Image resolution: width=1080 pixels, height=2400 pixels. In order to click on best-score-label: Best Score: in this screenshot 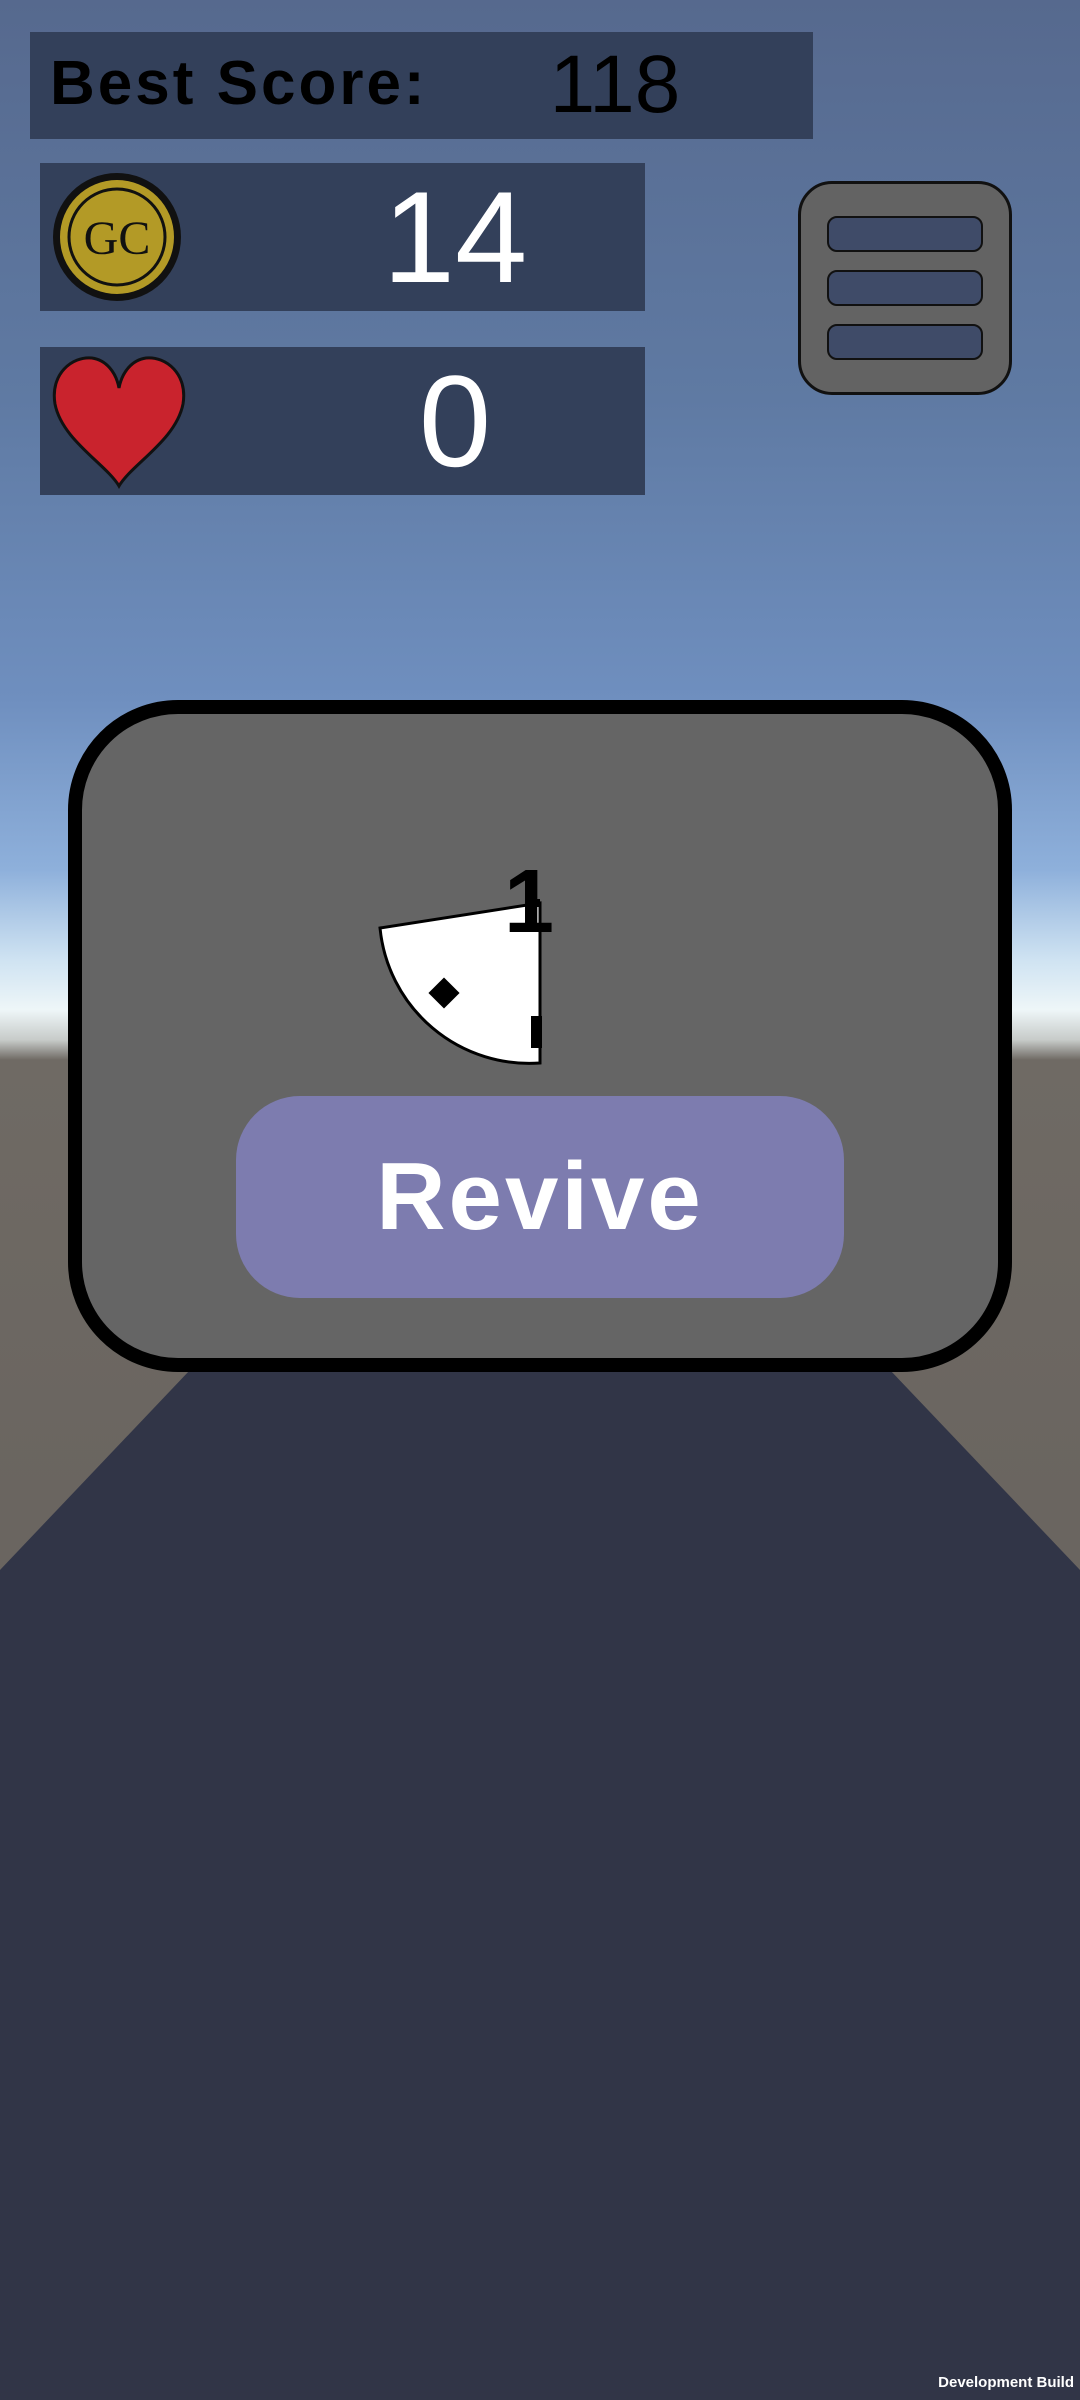, I will do `click(239, 83)`.